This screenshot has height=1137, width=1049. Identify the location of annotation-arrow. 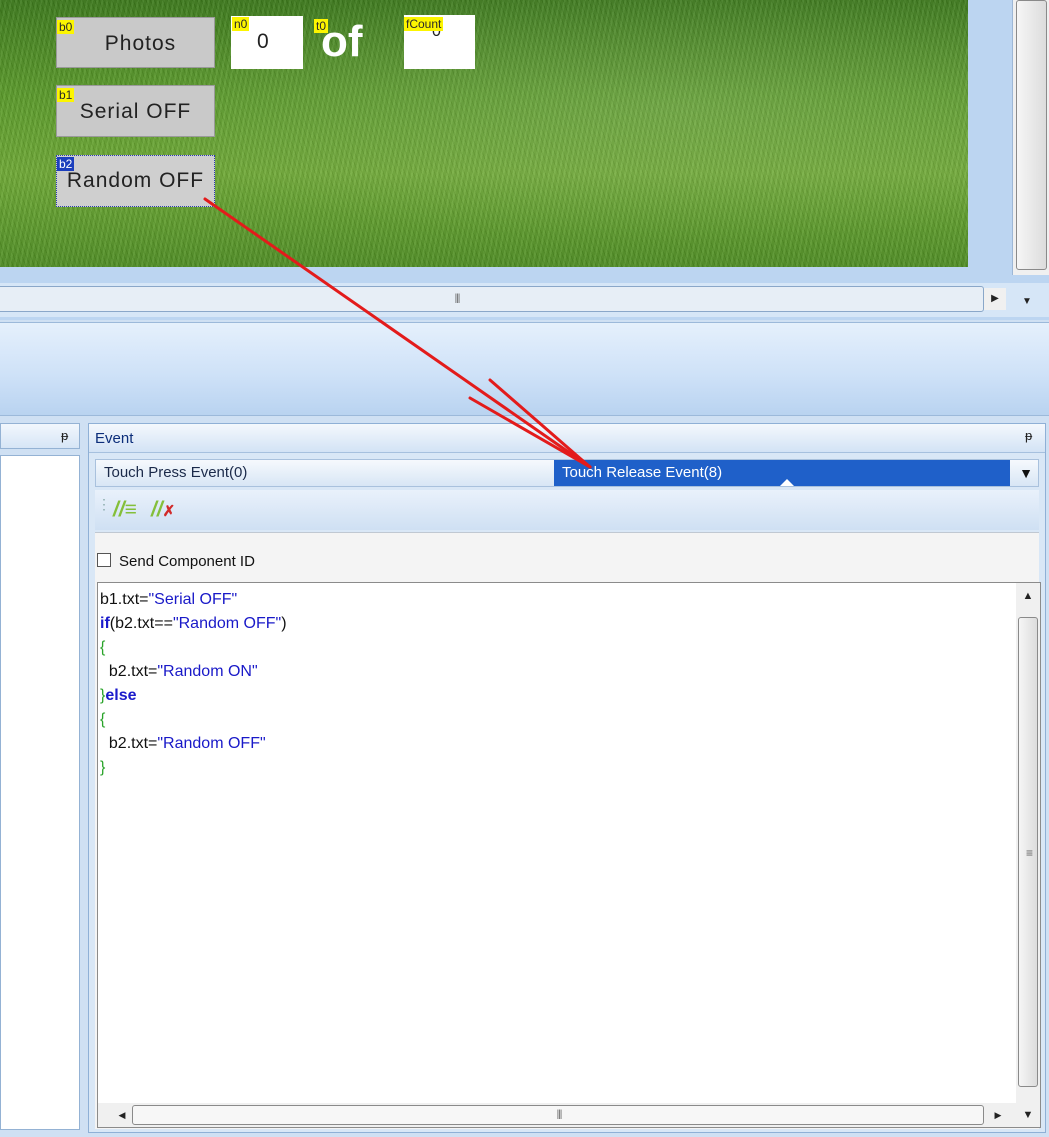
(397, 333).